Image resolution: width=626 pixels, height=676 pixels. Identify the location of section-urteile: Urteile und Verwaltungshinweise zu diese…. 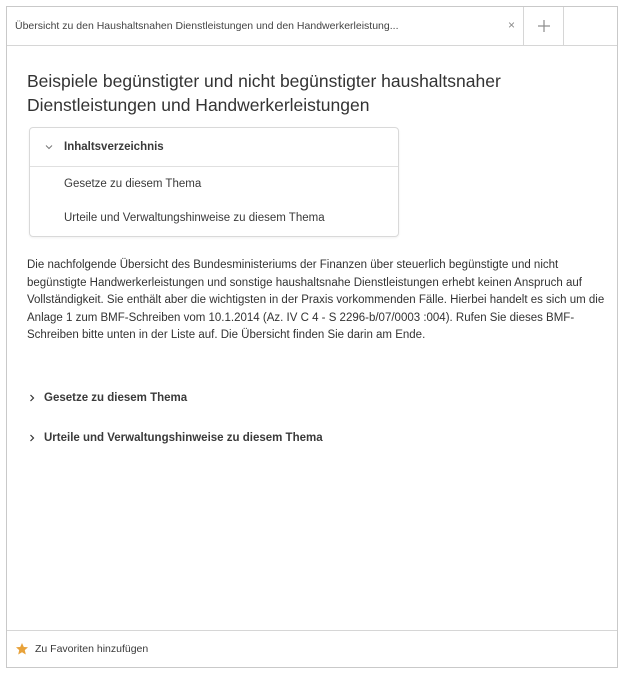
(175, 438).